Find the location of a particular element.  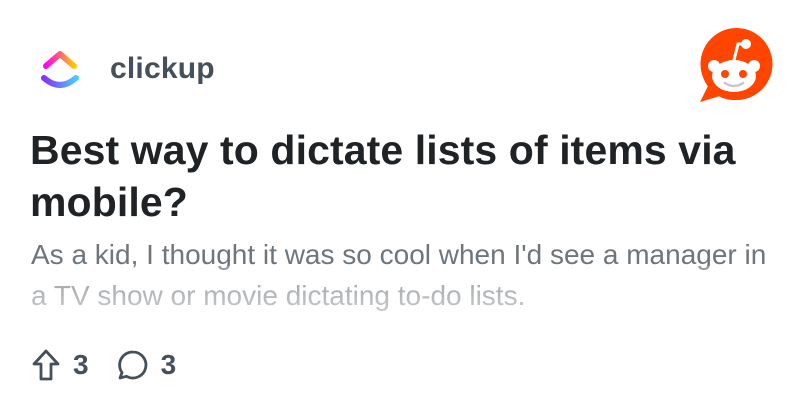

community-name: clickup is located at coordinates (162, 69).